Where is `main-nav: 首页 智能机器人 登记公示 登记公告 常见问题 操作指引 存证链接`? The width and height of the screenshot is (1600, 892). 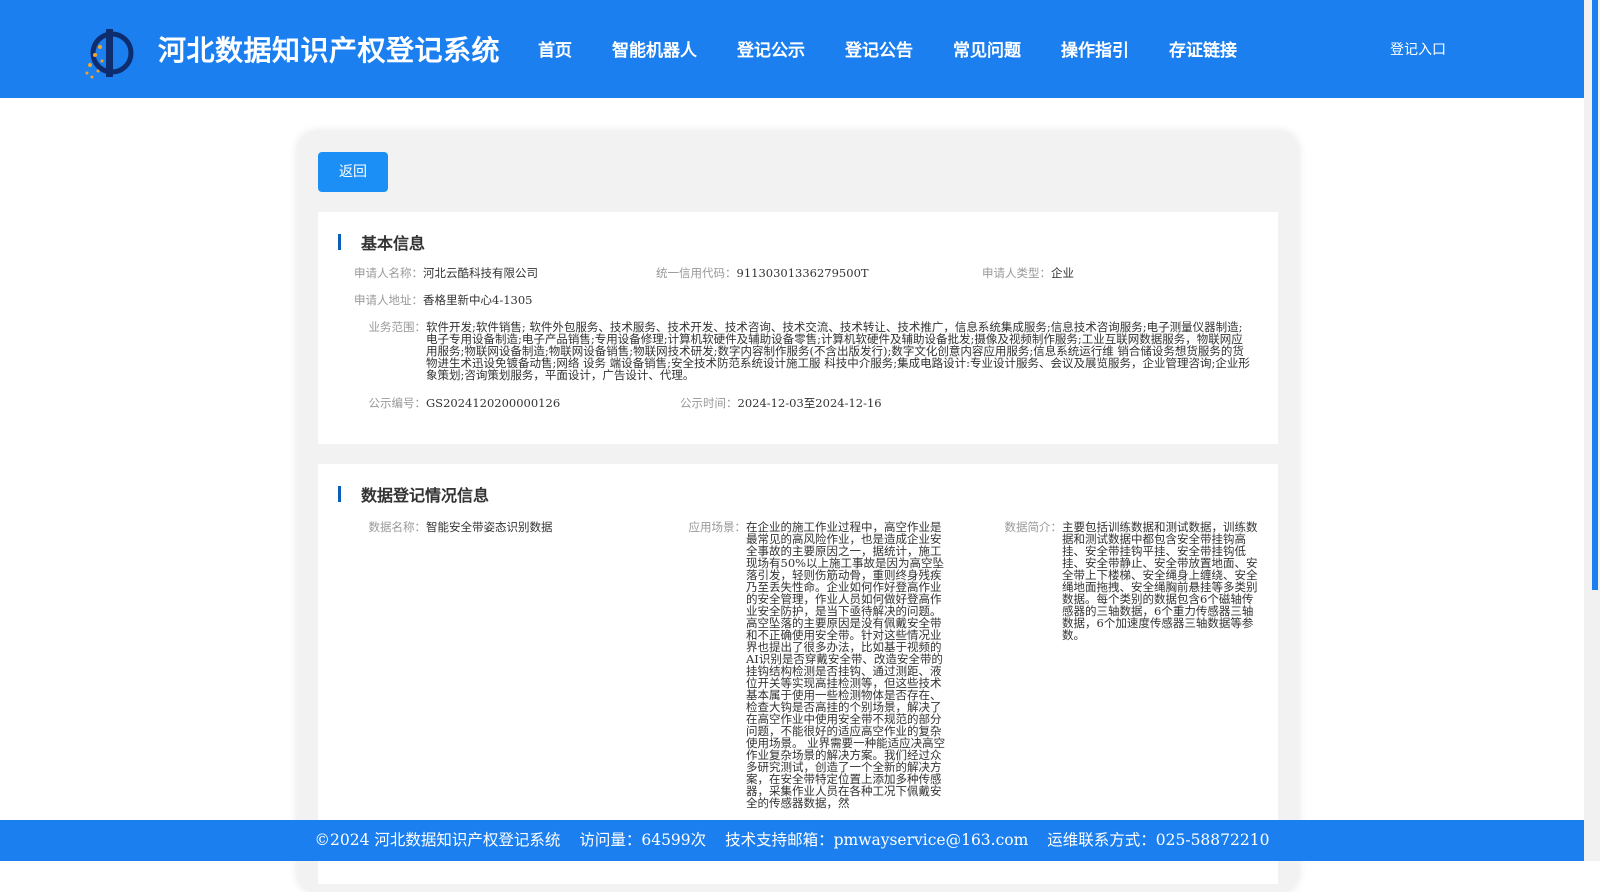 main-nav: 首页 智能机器人 登记公示 登记公告 常见问题 操作指引 存证链接 is located at coordinates (907, 48).